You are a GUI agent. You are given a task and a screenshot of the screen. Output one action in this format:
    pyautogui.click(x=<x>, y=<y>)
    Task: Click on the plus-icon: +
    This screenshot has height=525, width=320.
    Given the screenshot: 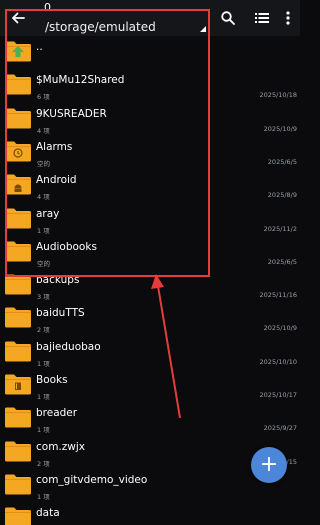 What is the action you would take?
    pyautogui.click(x=269, y=464)
    